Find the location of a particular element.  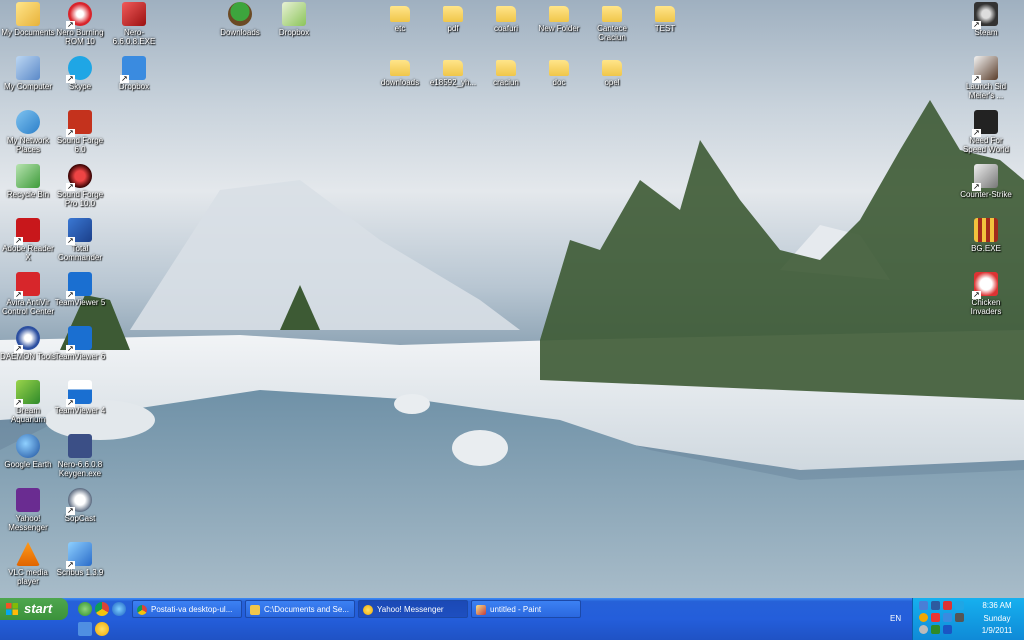

folder-craciun: craciun is located at coordinates (506, 71).